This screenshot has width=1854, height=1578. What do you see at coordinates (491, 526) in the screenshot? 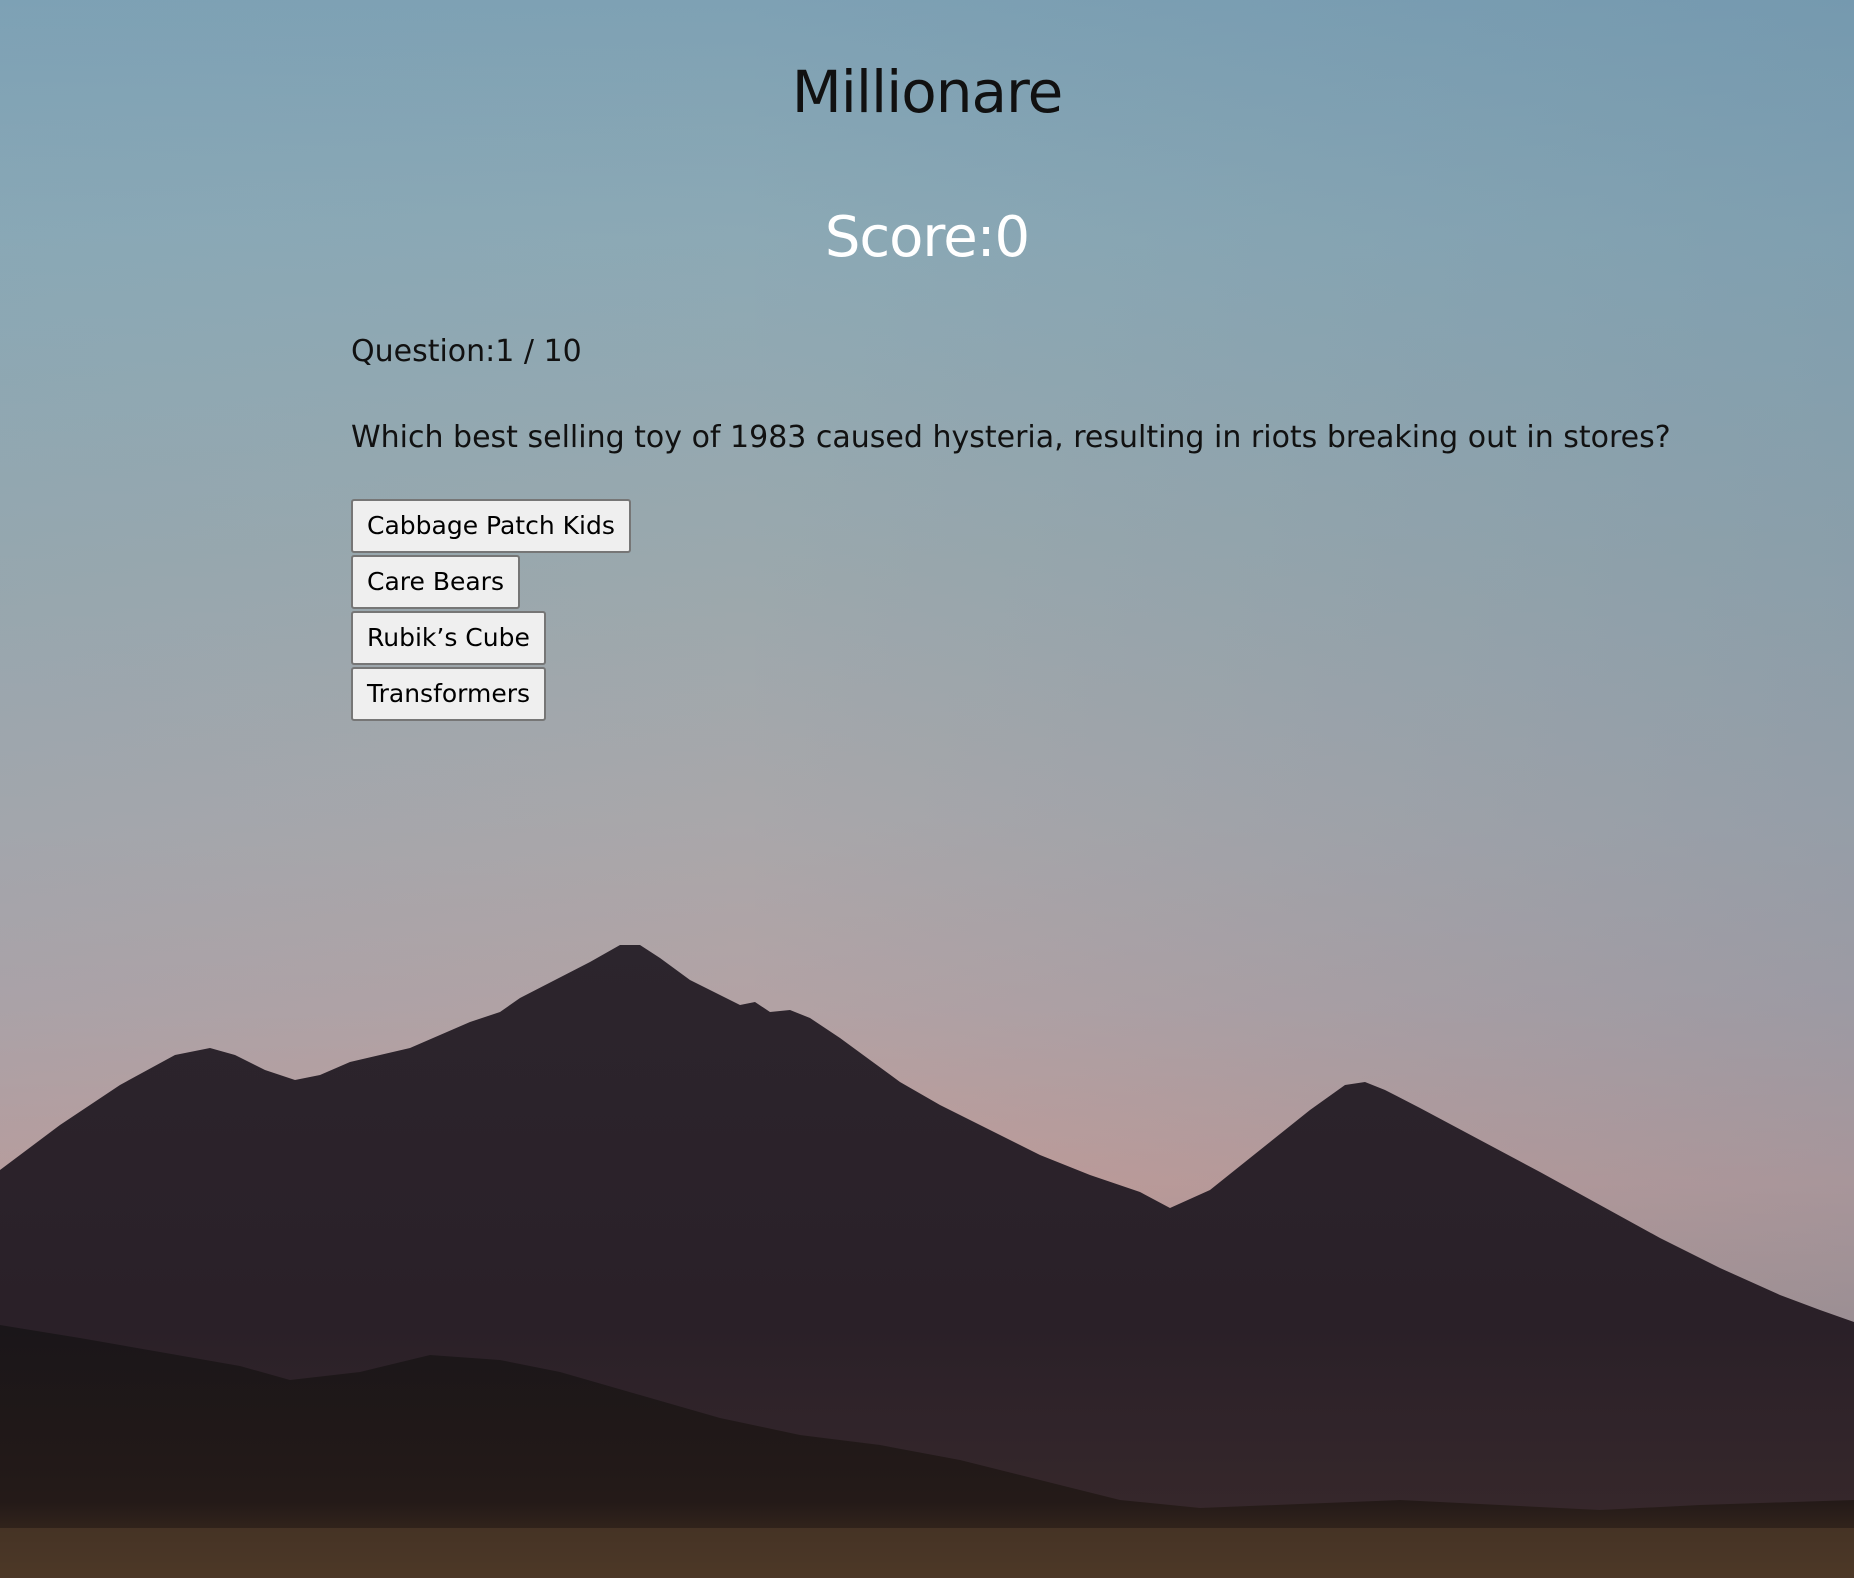
I see `answer-button-cabbage-patch-kids: Cabbage Patch Kids` at bounding box center [491, 526].